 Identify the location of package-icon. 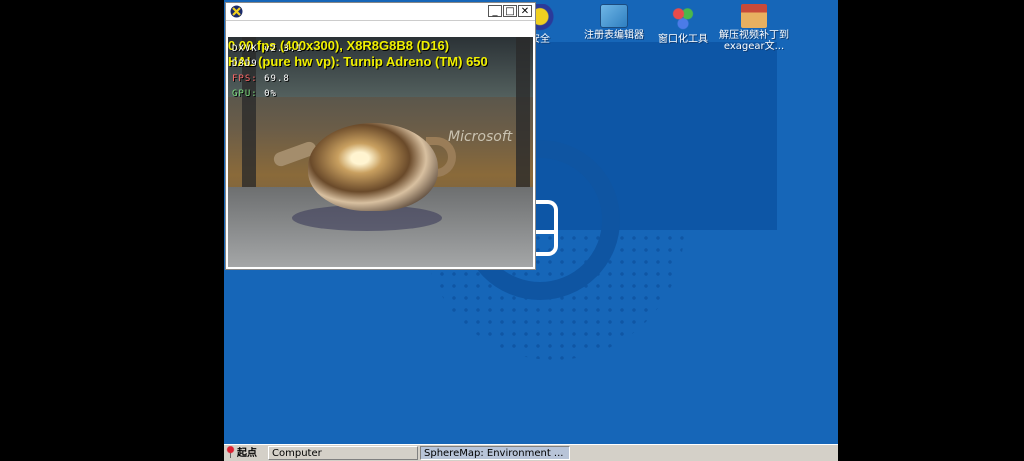
(754, 16).